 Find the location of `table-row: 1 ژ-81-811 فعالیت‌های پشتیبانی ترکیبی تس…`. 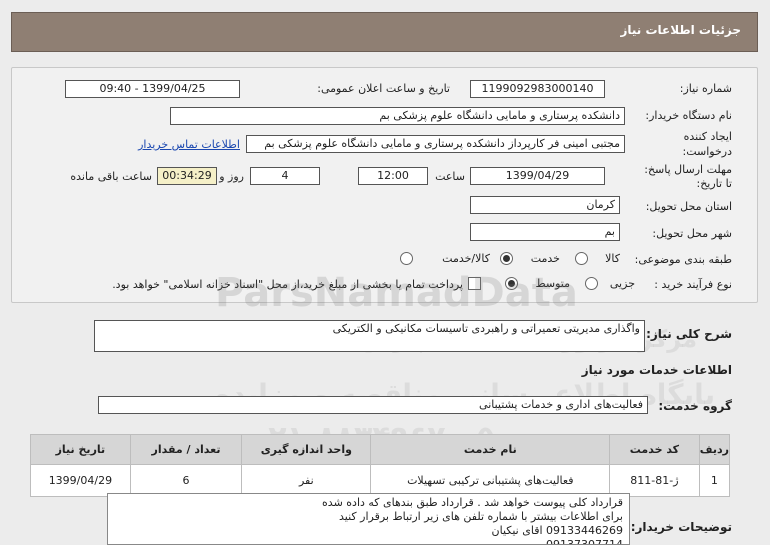

table-row: 1 ژ-81-811 فعالیت‌های پشتیبانی ترکیبی تس… is located at coordinates (380, 480).